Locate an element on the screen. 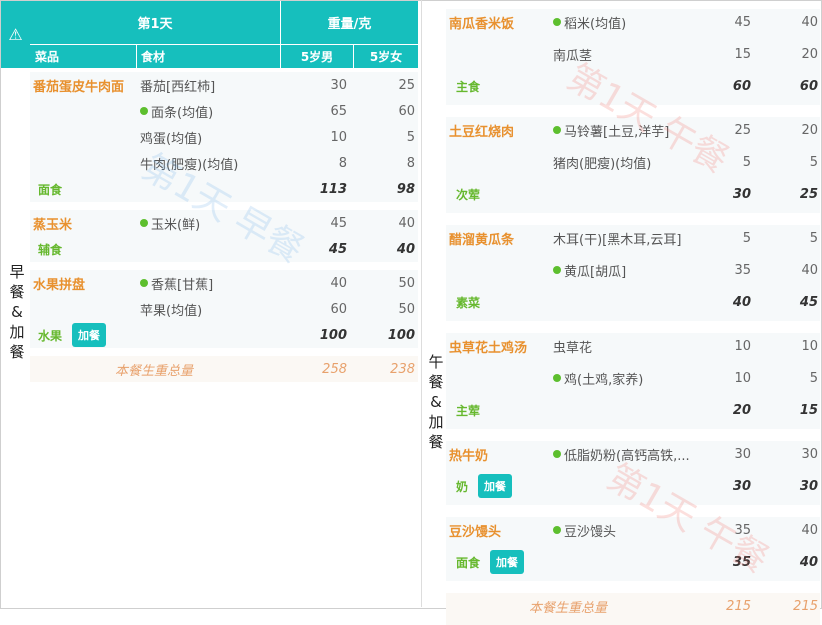 This screenshot has width=822, height=625. category-label: 主食 is located at coordinates (468, 86).